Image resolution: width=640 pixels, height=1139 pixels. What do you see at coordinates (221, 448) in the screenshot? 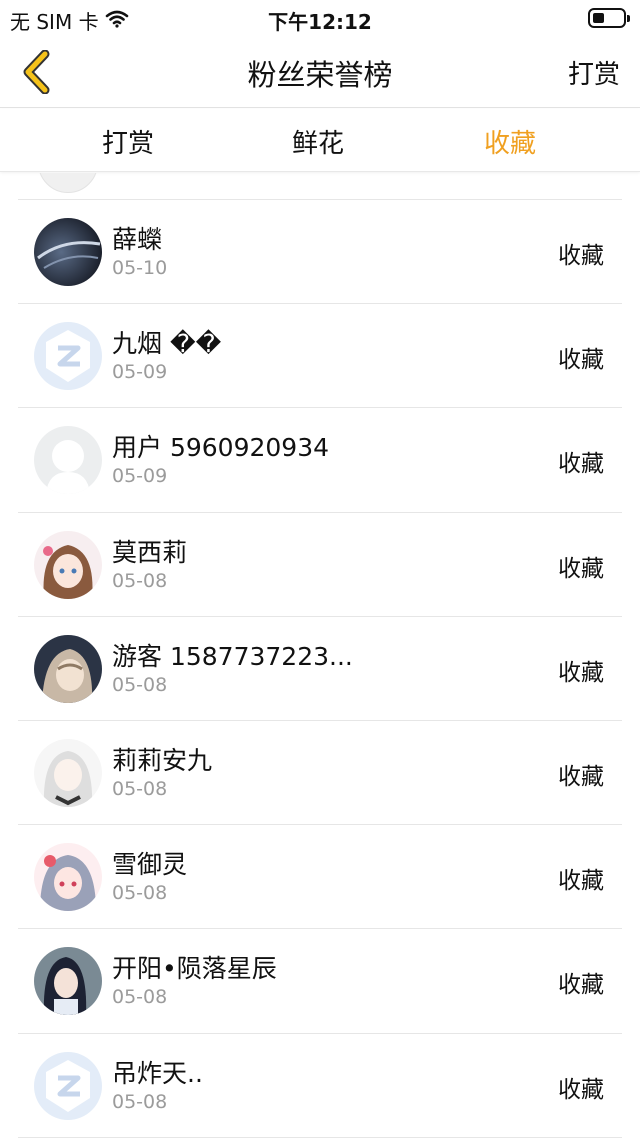
I see `fan-name: 用户 5960920934` at bounding box center [221, 448].